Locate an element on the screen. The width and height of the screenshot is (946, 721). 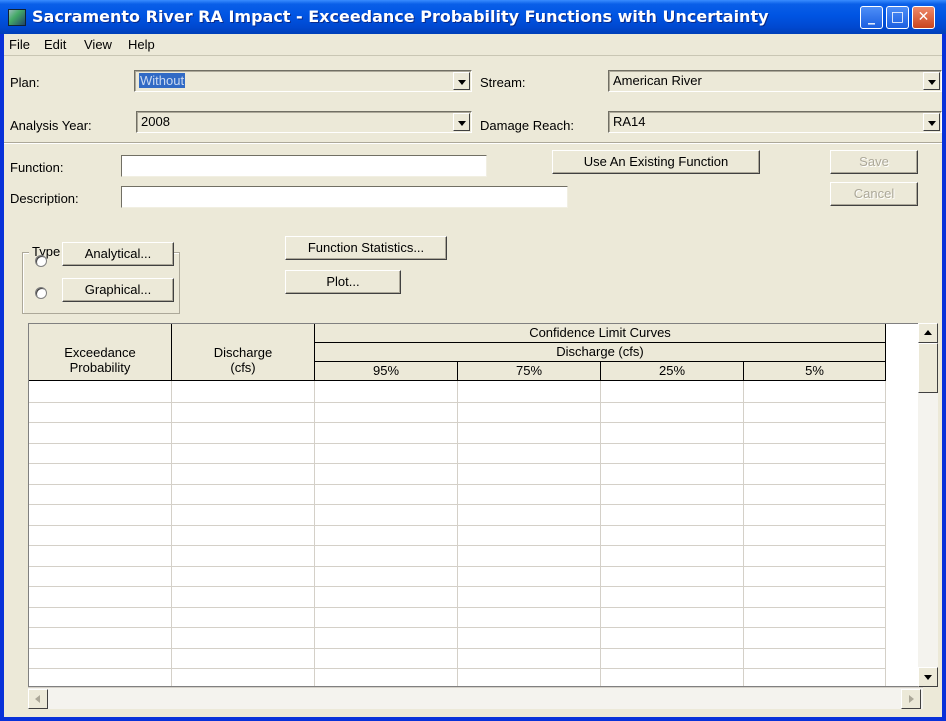
description-label: Description: is located at coordinates (44, 198).